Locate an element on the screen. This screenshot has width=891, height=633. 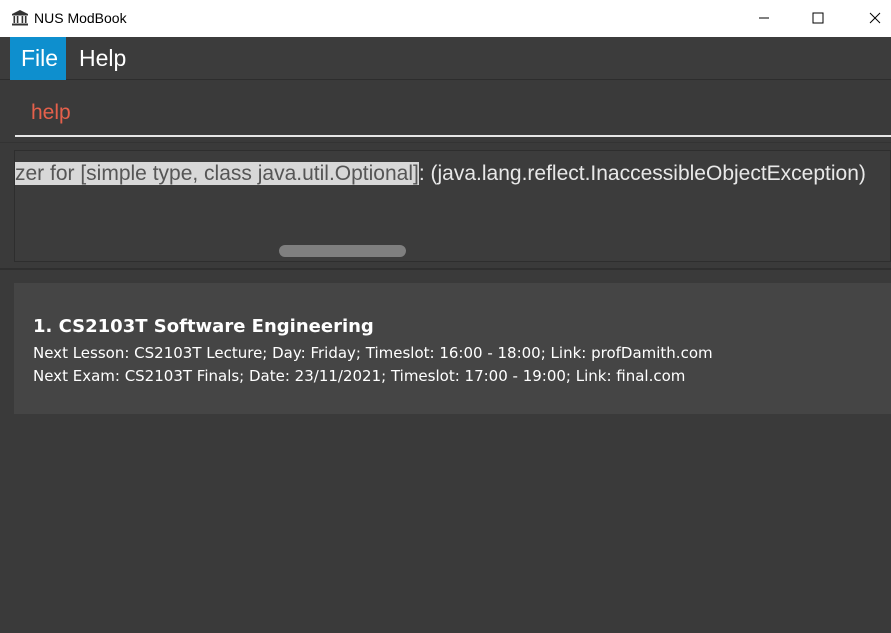
maximize-button is located at coordinates (818, 18).